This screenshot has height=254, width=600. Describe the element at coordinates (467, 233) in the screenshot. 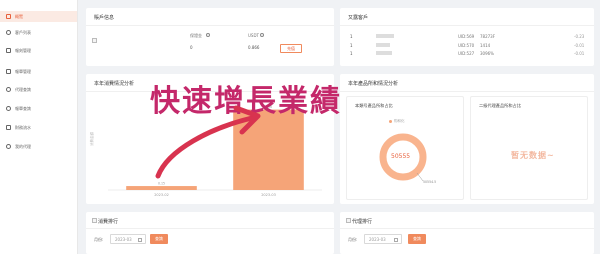

I see `agent-ranking-card: 代理排行 月份: 2023-03 查詢` at that location.